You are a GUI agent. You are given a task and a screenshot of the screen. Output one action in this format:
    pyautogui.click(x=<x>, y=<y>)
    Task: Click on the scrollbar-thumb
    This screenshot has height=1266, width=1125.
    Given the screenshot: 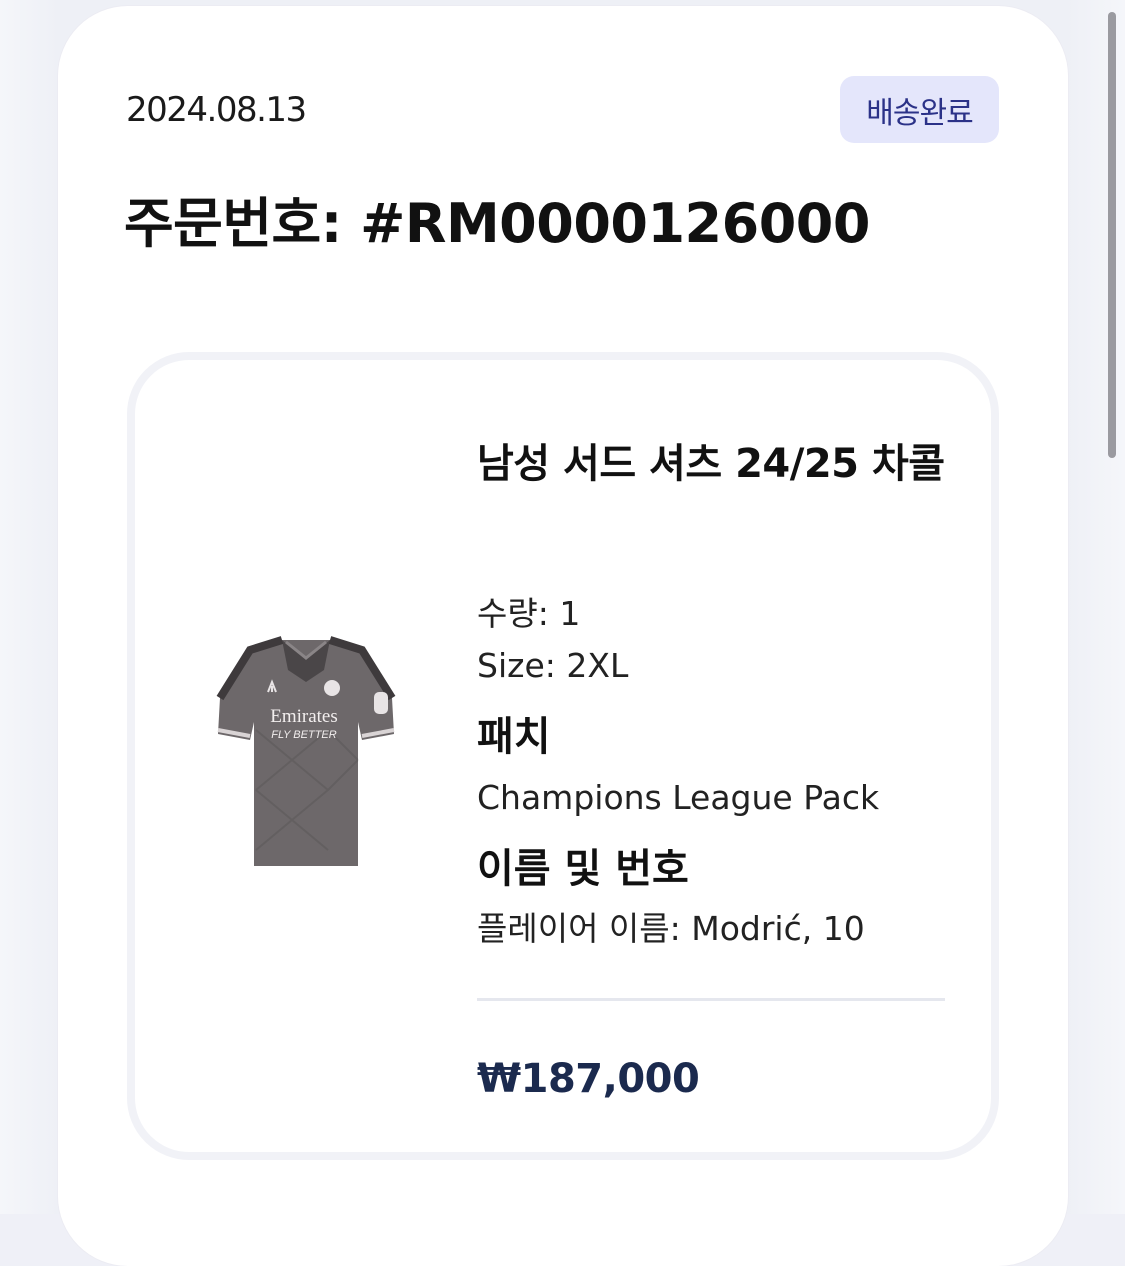 What is the action you would take?
    pyautogui.click(x=1112, y=235)
    